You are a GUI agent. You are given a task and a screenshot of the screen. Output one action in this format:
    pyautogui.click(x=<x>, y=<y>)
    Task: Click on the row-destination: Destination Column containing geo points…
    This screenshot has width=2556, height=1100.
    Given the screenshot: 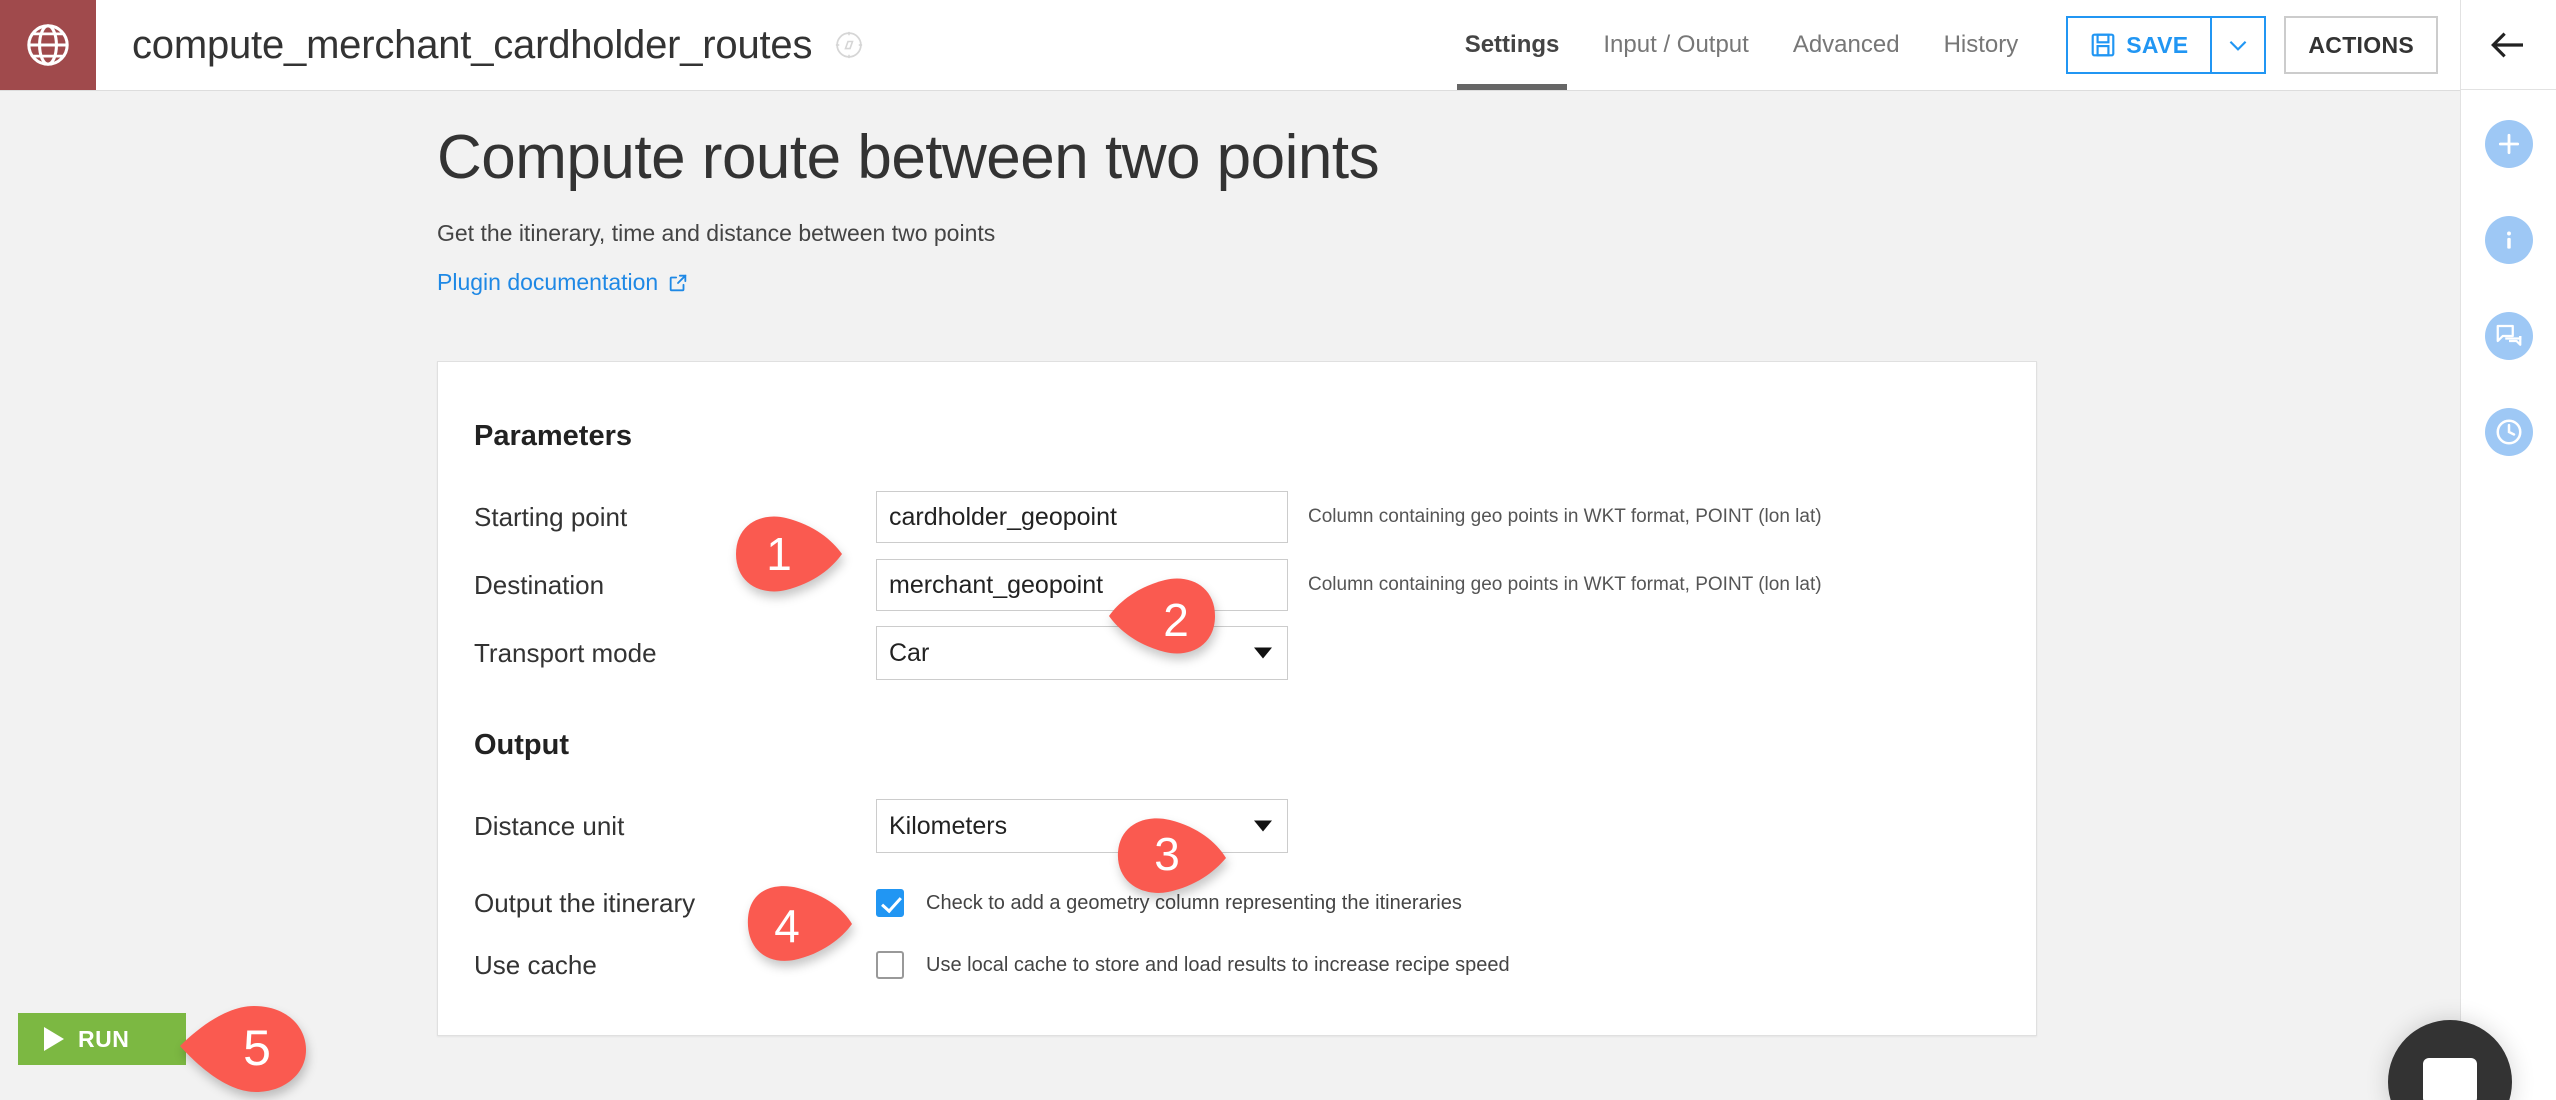 What is the action you would take?
    pyautogui.click(x=1237, y=585)
    